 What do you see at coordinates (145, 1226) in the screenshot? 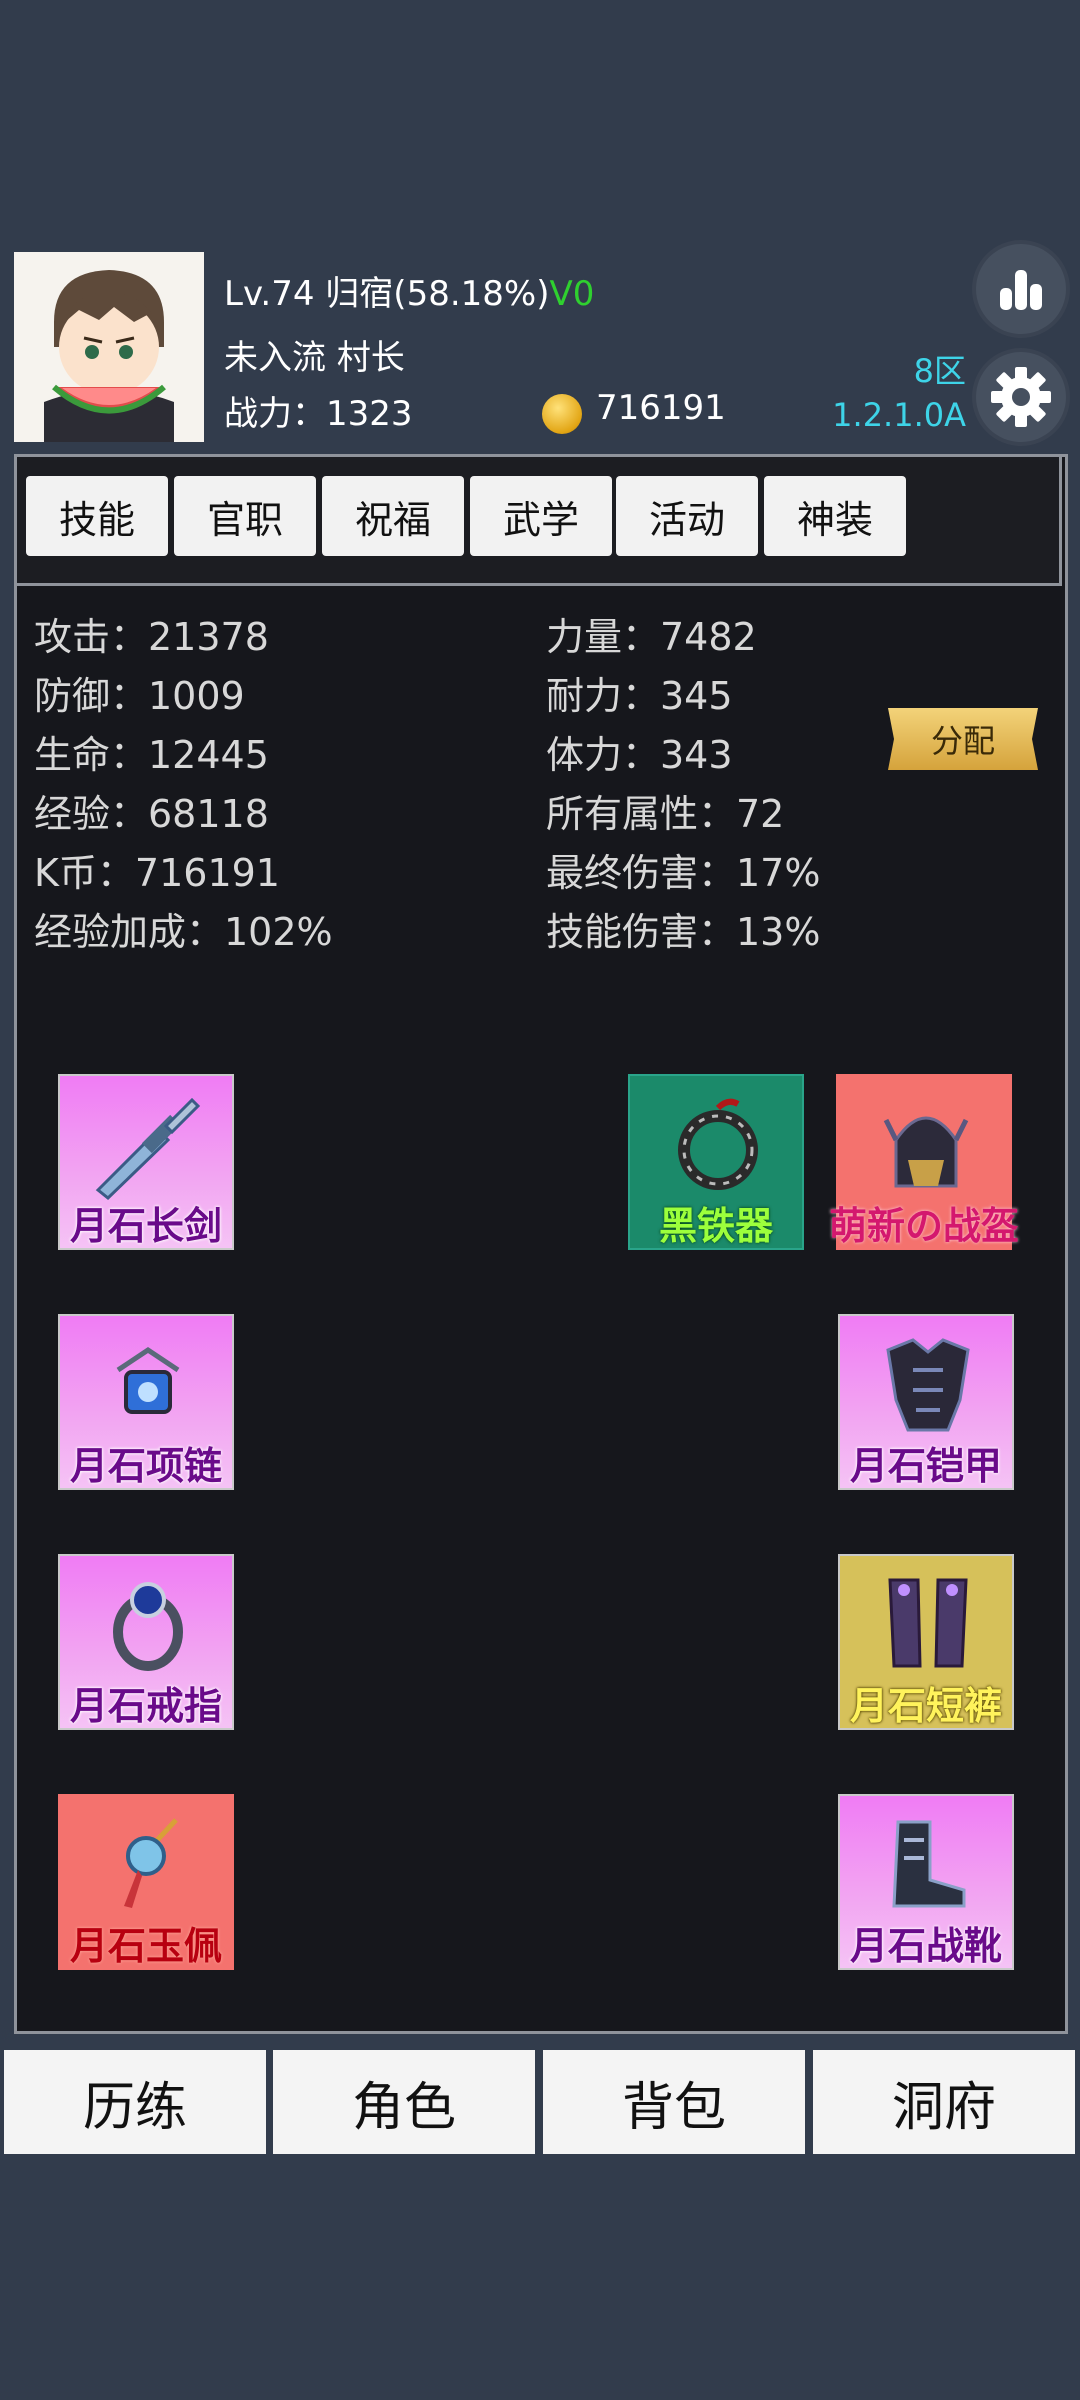
I see `equip-name-weapon: 月石长剑` at bounding box center [145, 1226].